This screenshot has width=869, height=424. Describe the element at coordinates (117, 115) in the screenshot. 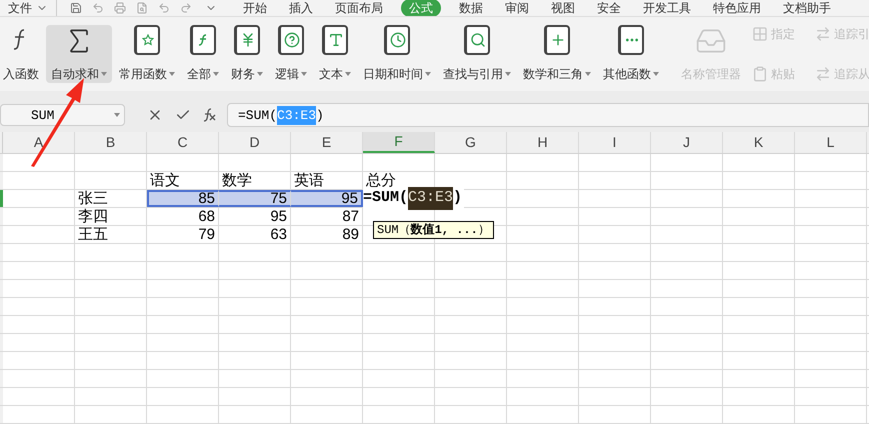

I see `caret-icon` at that location.